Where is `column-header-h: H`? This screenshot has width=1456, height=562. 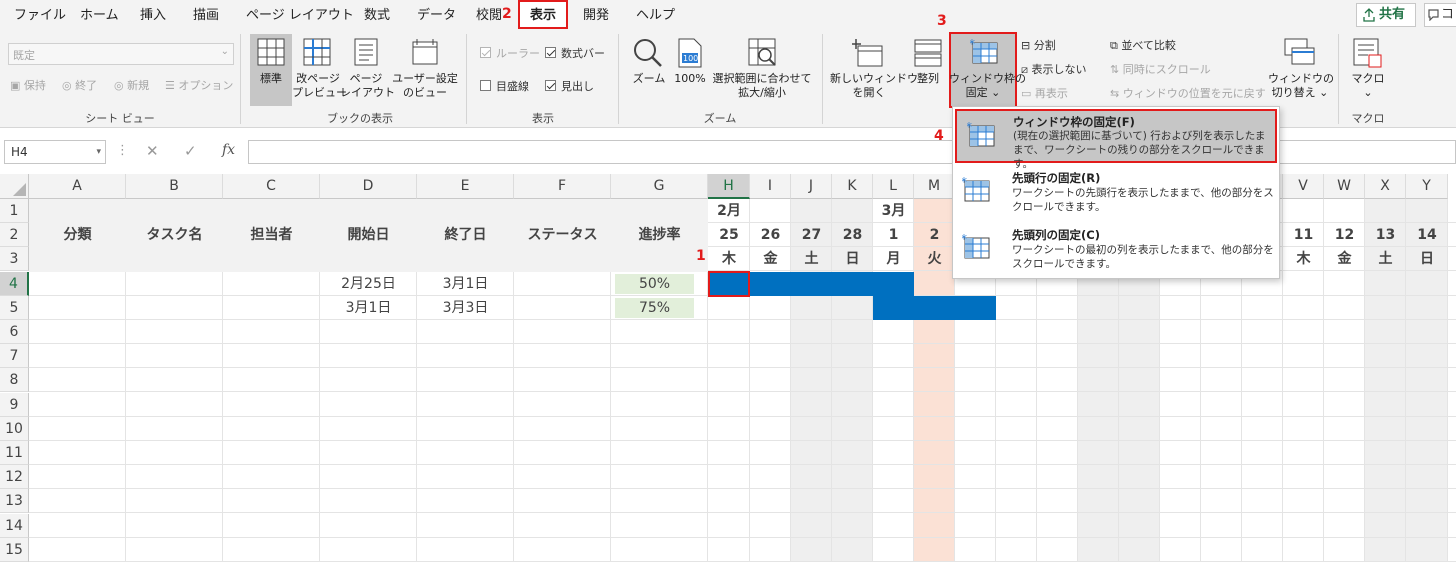 column-header-h: H is located at coordinates (729, 186).